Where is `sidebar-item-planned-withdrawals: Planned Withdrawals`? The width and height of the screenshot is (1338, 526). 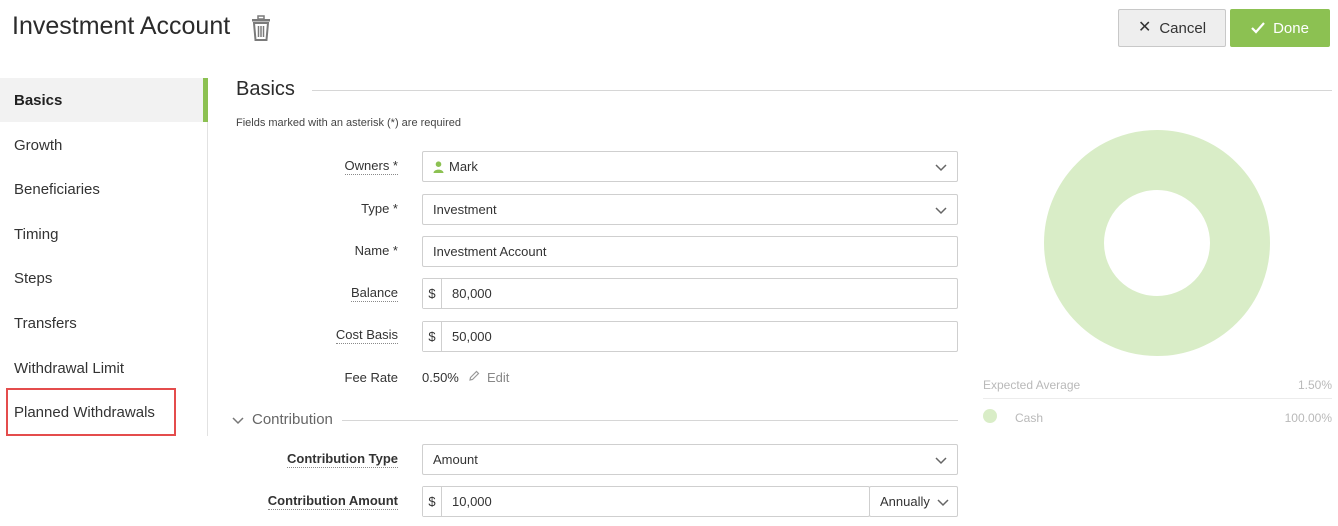
sidebar-item-planned-withdrawals: Planned Withdrawals is located at coordinates (103, 412).